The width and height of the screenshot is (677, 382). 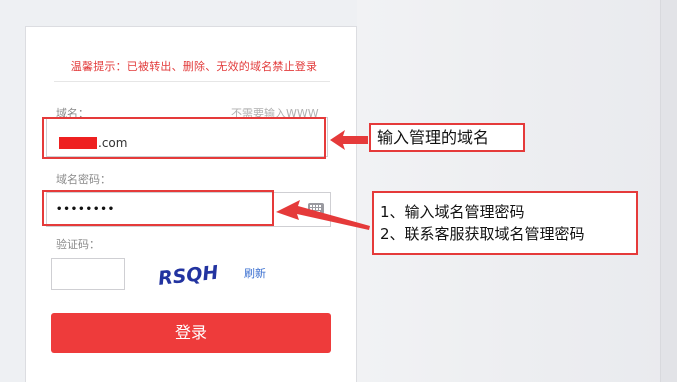 What do you see at coordinates (349, 140) in the screenshot?
I see `domain-arrow-icon` at bounding box center [349, 140].